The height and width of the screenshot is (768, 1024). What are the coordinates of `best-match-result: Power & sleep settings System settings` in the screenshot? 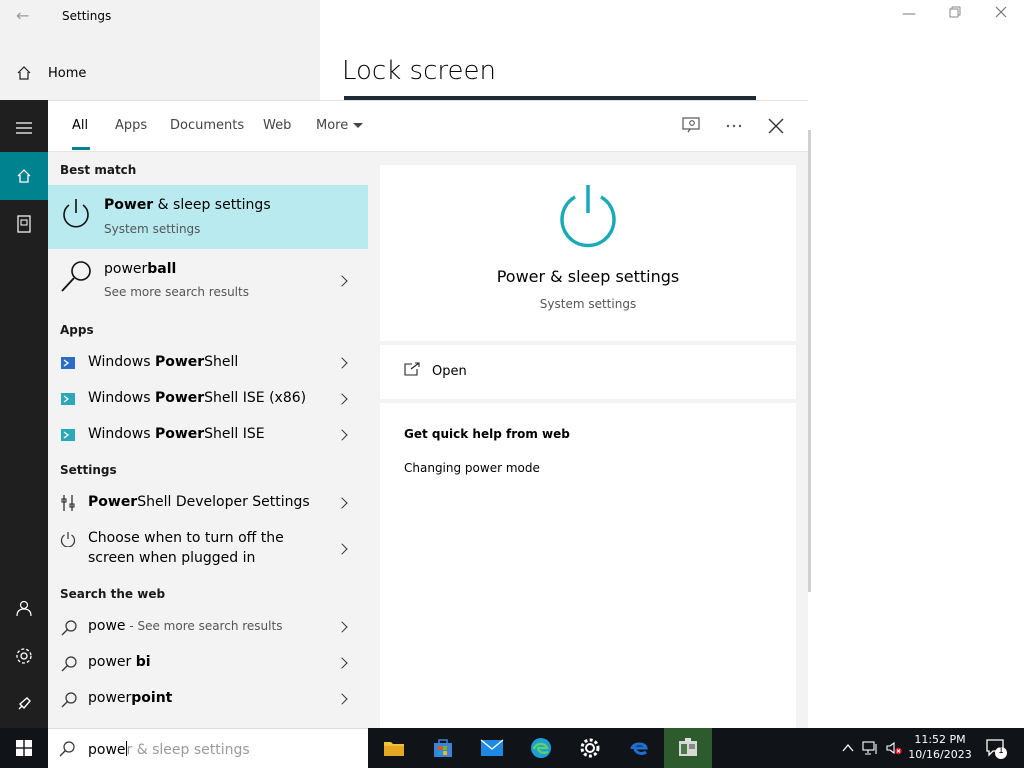 It's located at (208, 217).